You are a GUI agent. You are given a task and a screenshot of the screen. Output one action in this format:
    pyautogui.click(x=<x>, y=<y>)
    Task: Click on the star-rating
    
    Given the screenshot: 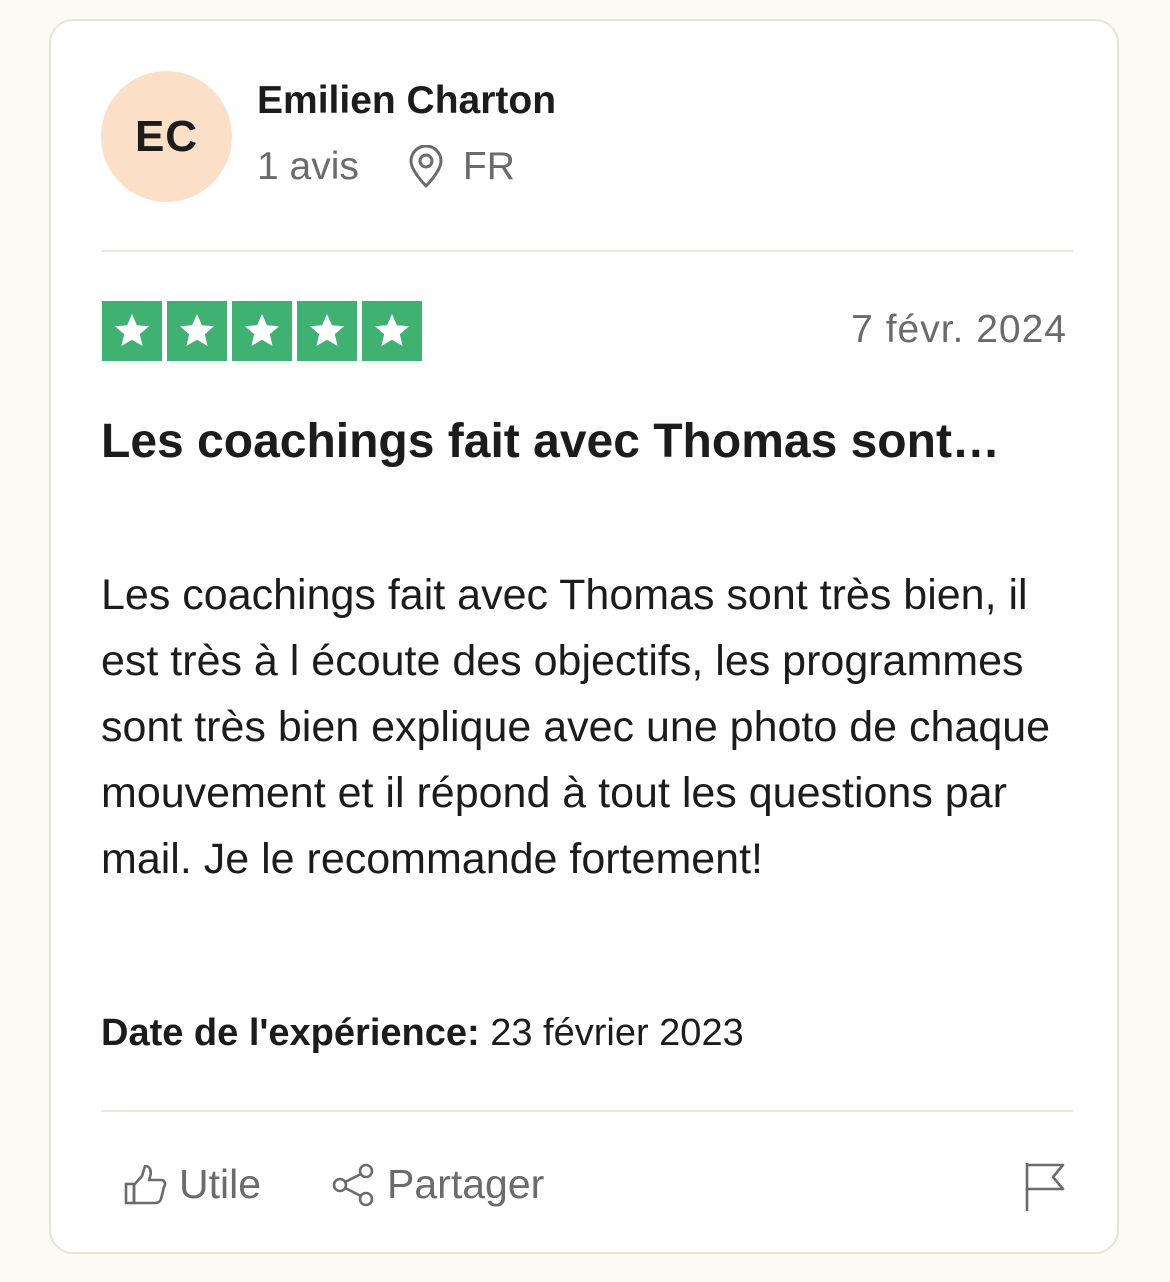 What is the action you would take?
    pyautogui.click(x=262, y=331)
    